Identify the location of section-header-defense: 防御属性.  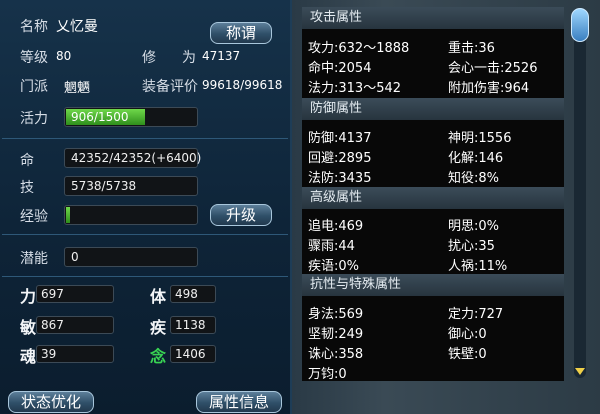
(433, 109).